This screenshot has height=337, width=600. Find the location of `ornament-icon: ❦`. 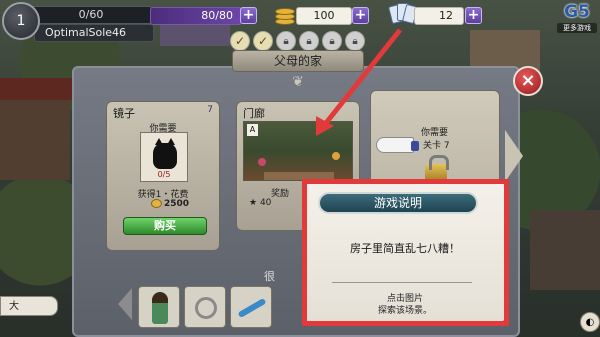

ornament-icon: ❦ is located at coordinates (298, 82).